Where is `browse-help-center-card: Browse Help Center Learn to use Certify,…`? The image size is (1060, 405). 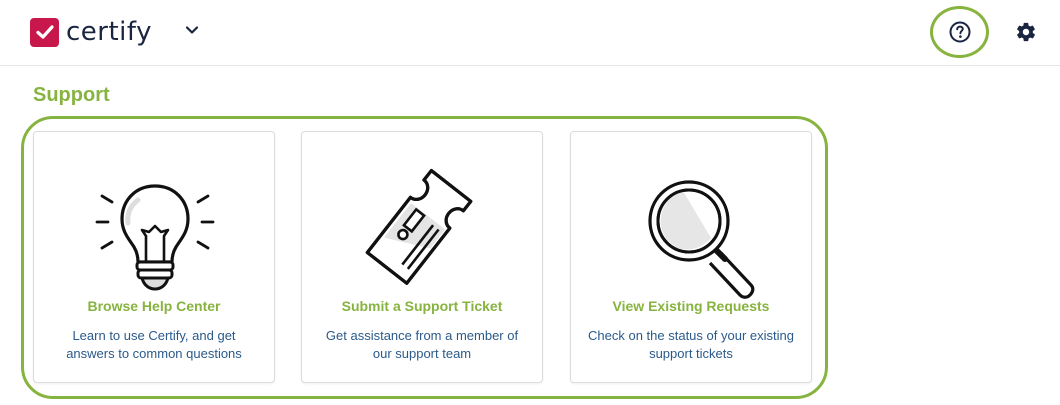 browse-help-center-card: Browse Help Center Learn to use Certify,… is located at coordinates (154, 257).